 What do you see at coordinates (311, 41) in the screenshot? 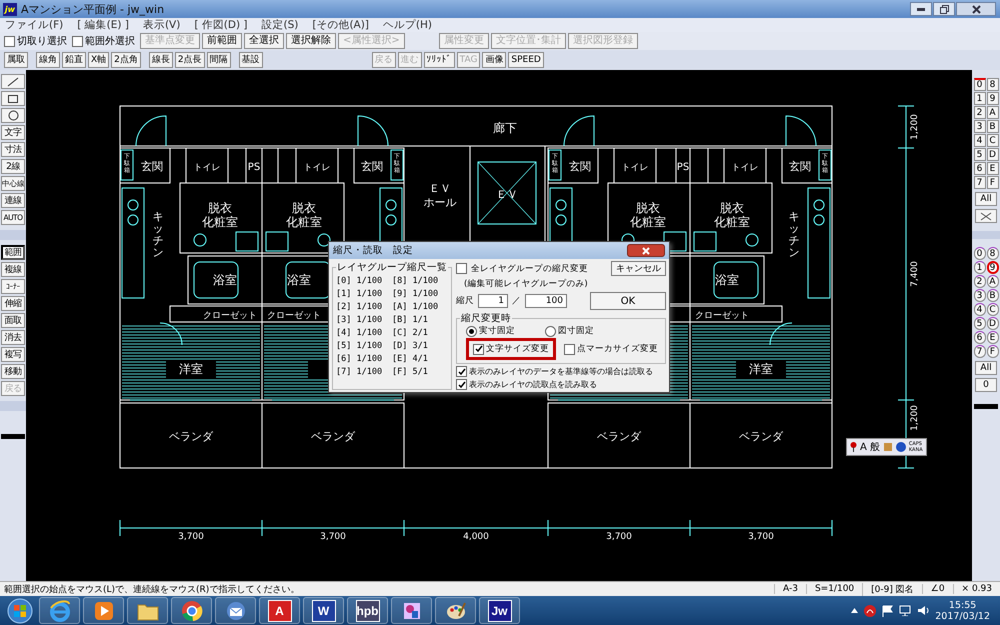
I see `toolbar-button: 選択解除` at bounding box center [311, 41].